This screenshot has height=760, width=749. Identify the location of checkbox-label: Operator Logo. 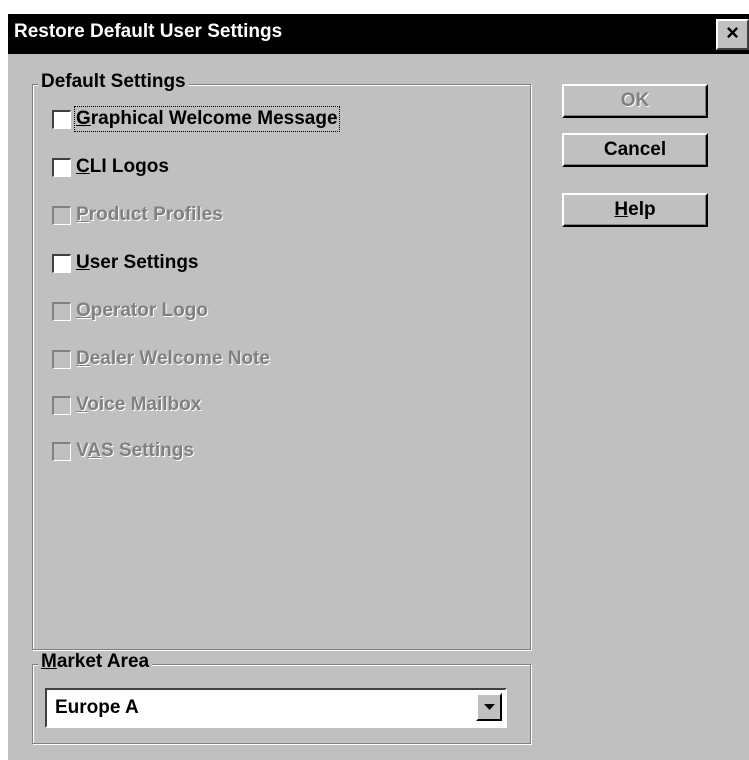
(142, 310).